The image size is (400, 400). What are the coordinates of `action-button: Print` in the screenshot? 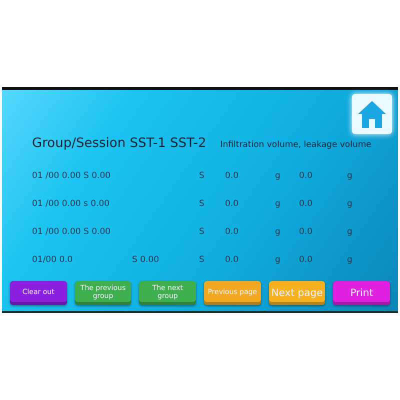 It's located at (361, 293).